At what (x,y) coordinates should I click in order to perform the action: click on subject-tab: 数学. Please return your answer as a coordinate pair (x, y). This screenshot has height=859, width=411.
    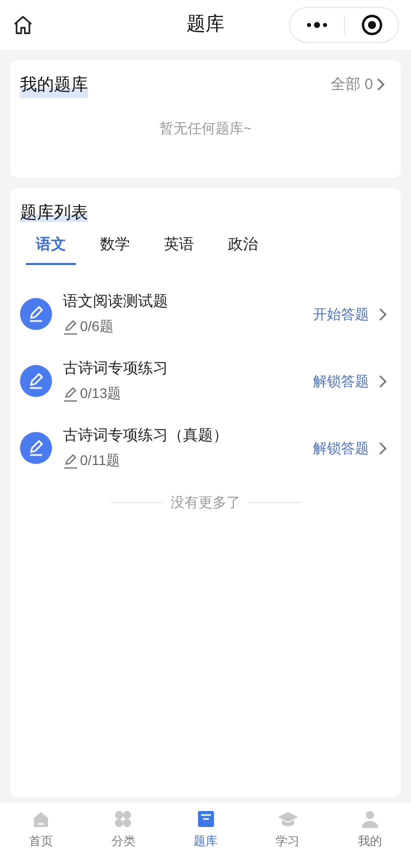
    Looking at the image, I should click on (115, 249).